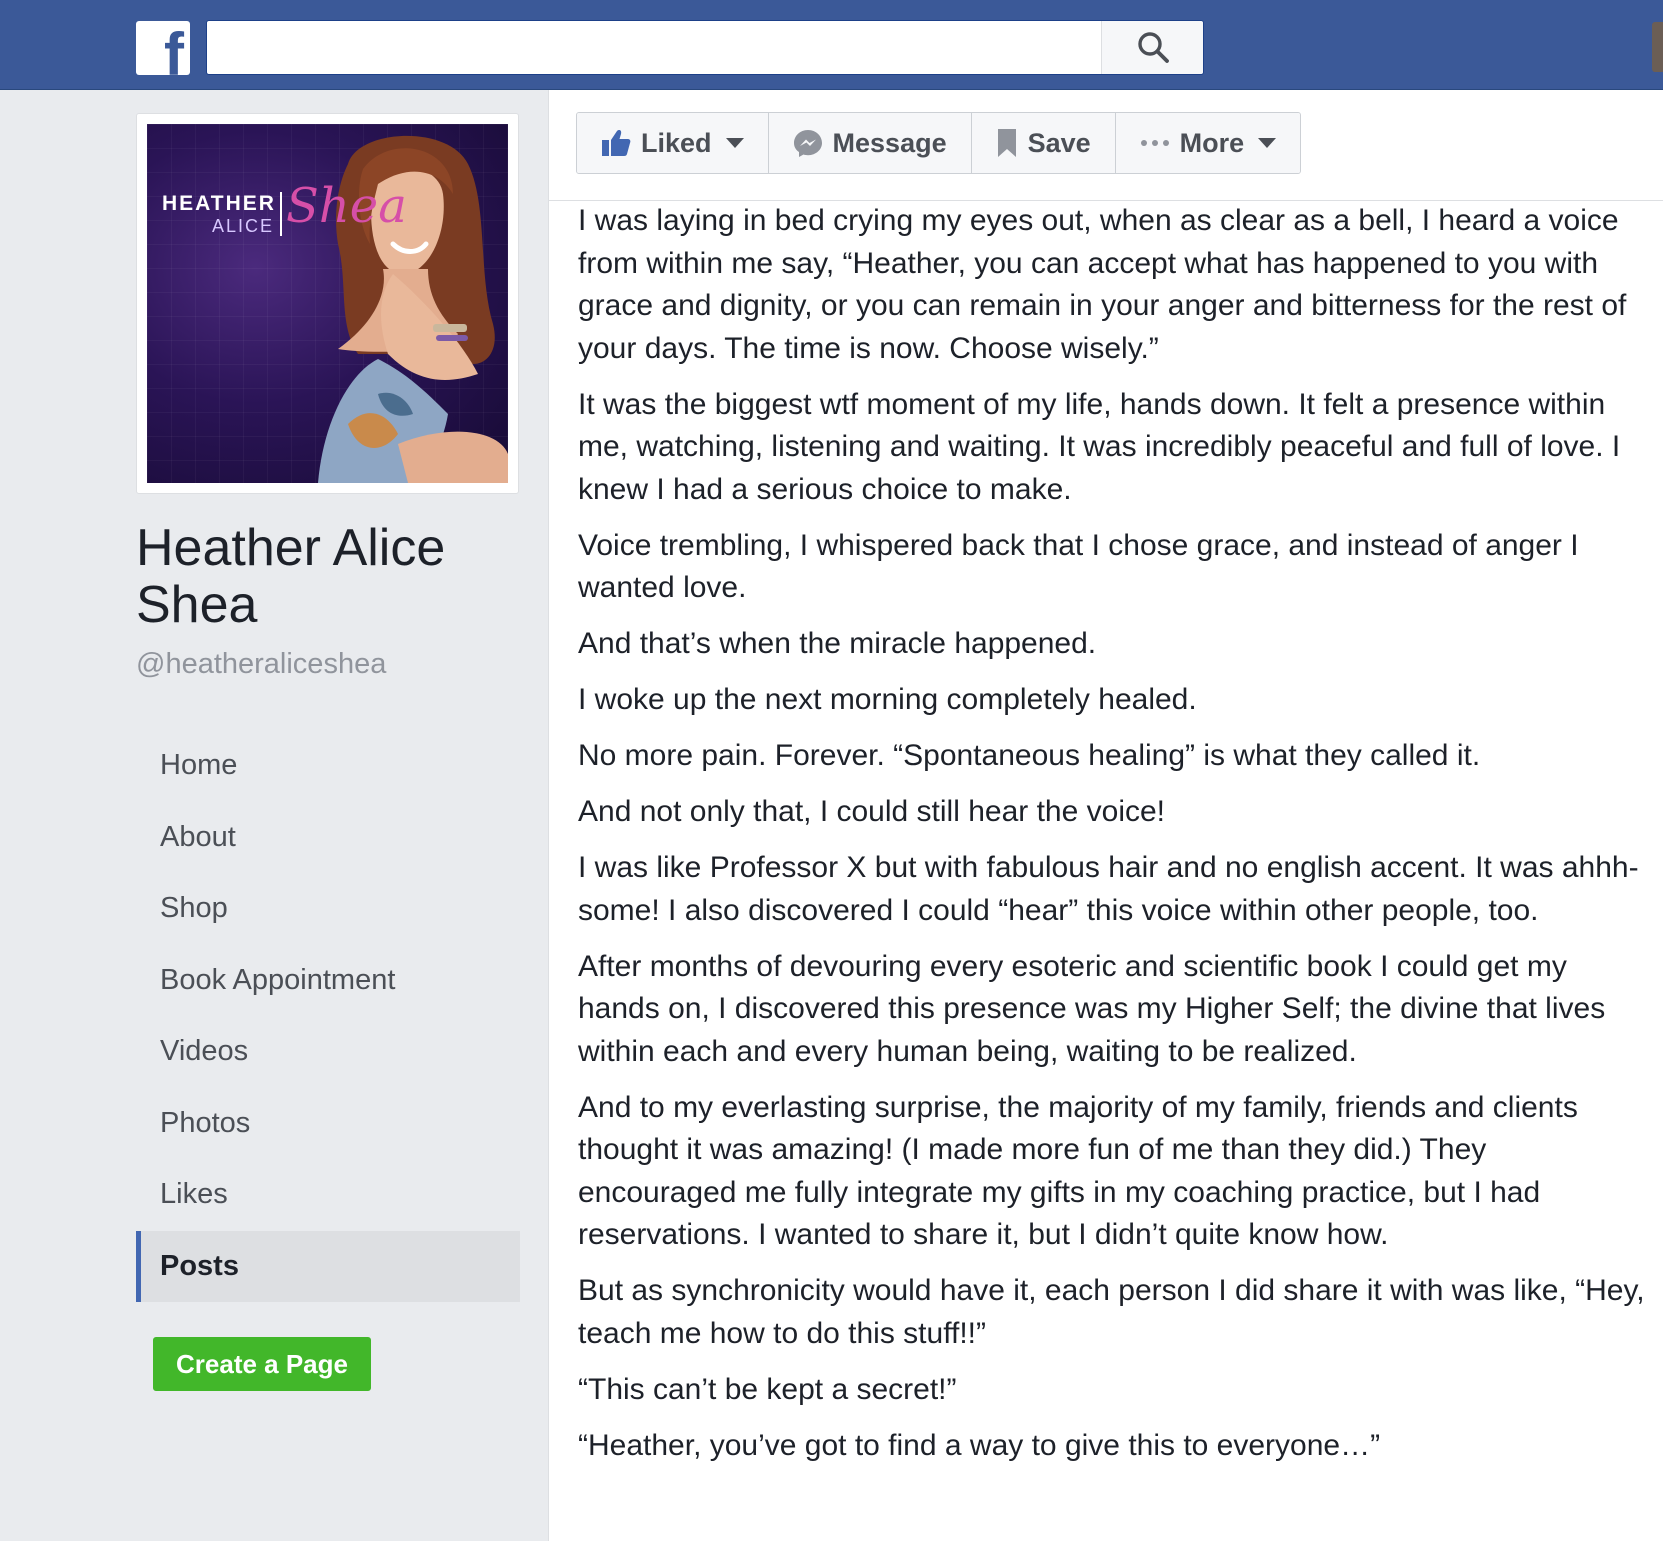  Describe the element at coordinates (328, 1195) in the screenshot. I see `sidebar-item-likes: Likes` at that location.